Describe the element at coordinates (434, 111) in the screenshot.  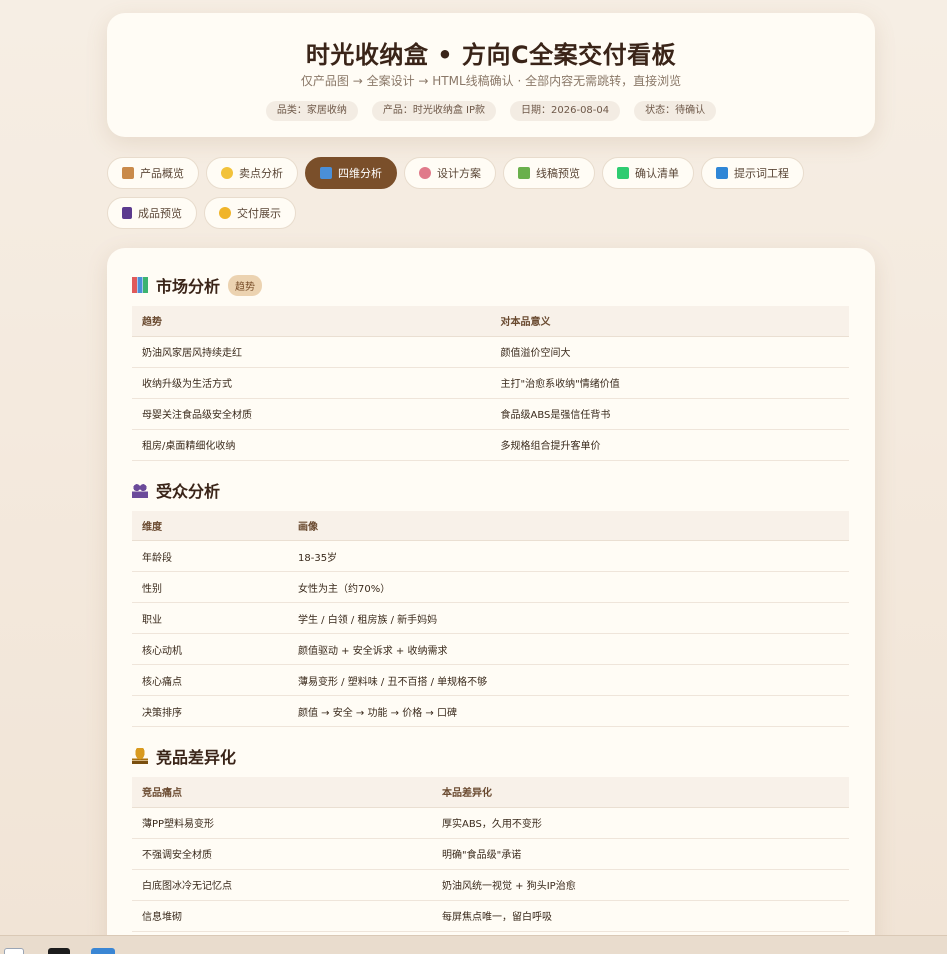
I see `meta-product: 产品：时光收纳盒 IP款` at that location.